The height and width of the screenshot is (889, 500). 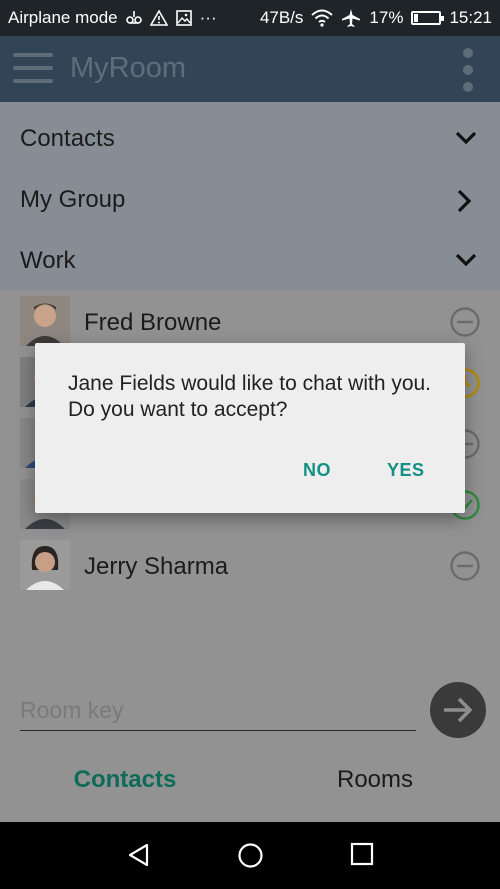 What do you see at coordinates (351, 18) in the screenshot?
I see `airplane-icon` at bounding box center [351, 18].